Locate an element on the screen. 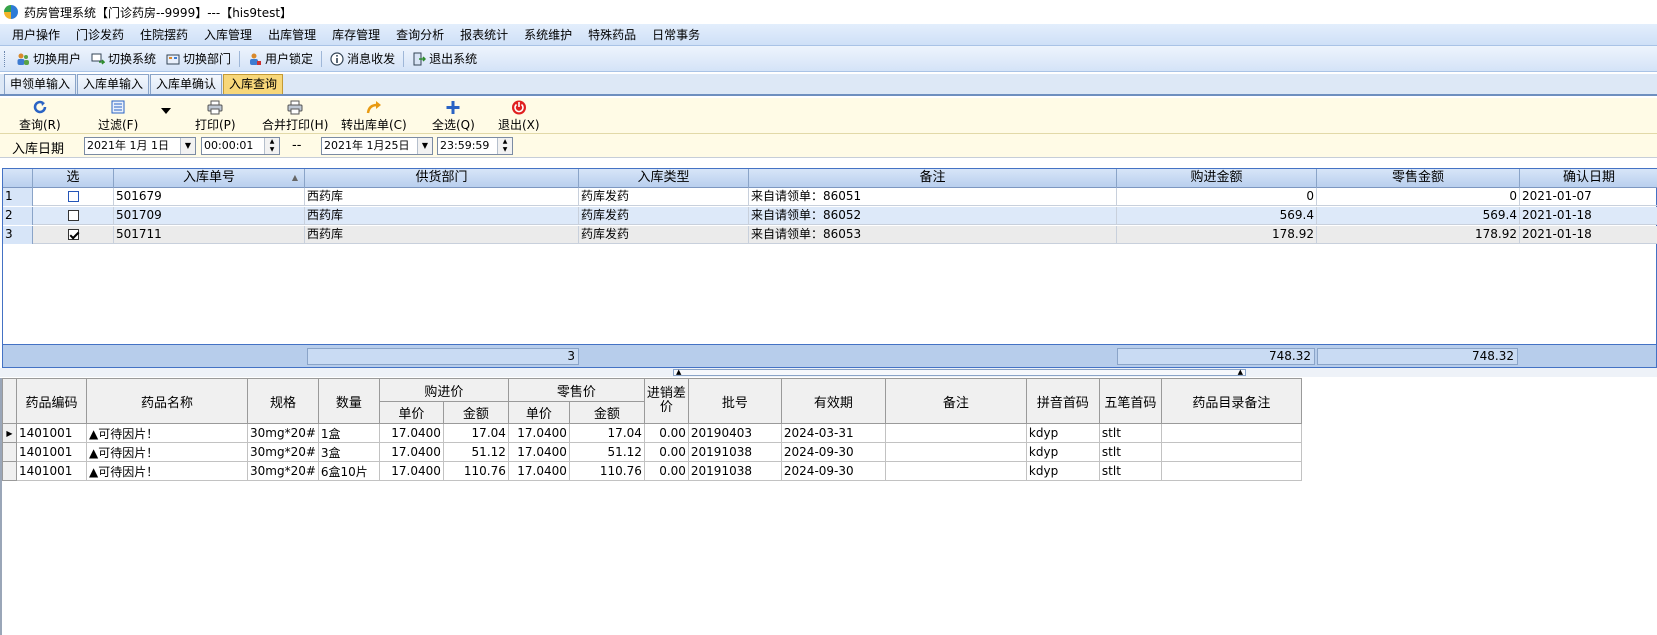 Image resolution: width=1657 pixels, height=635 pixels. filter-dropdown-button is located at coordinates (166, 111).